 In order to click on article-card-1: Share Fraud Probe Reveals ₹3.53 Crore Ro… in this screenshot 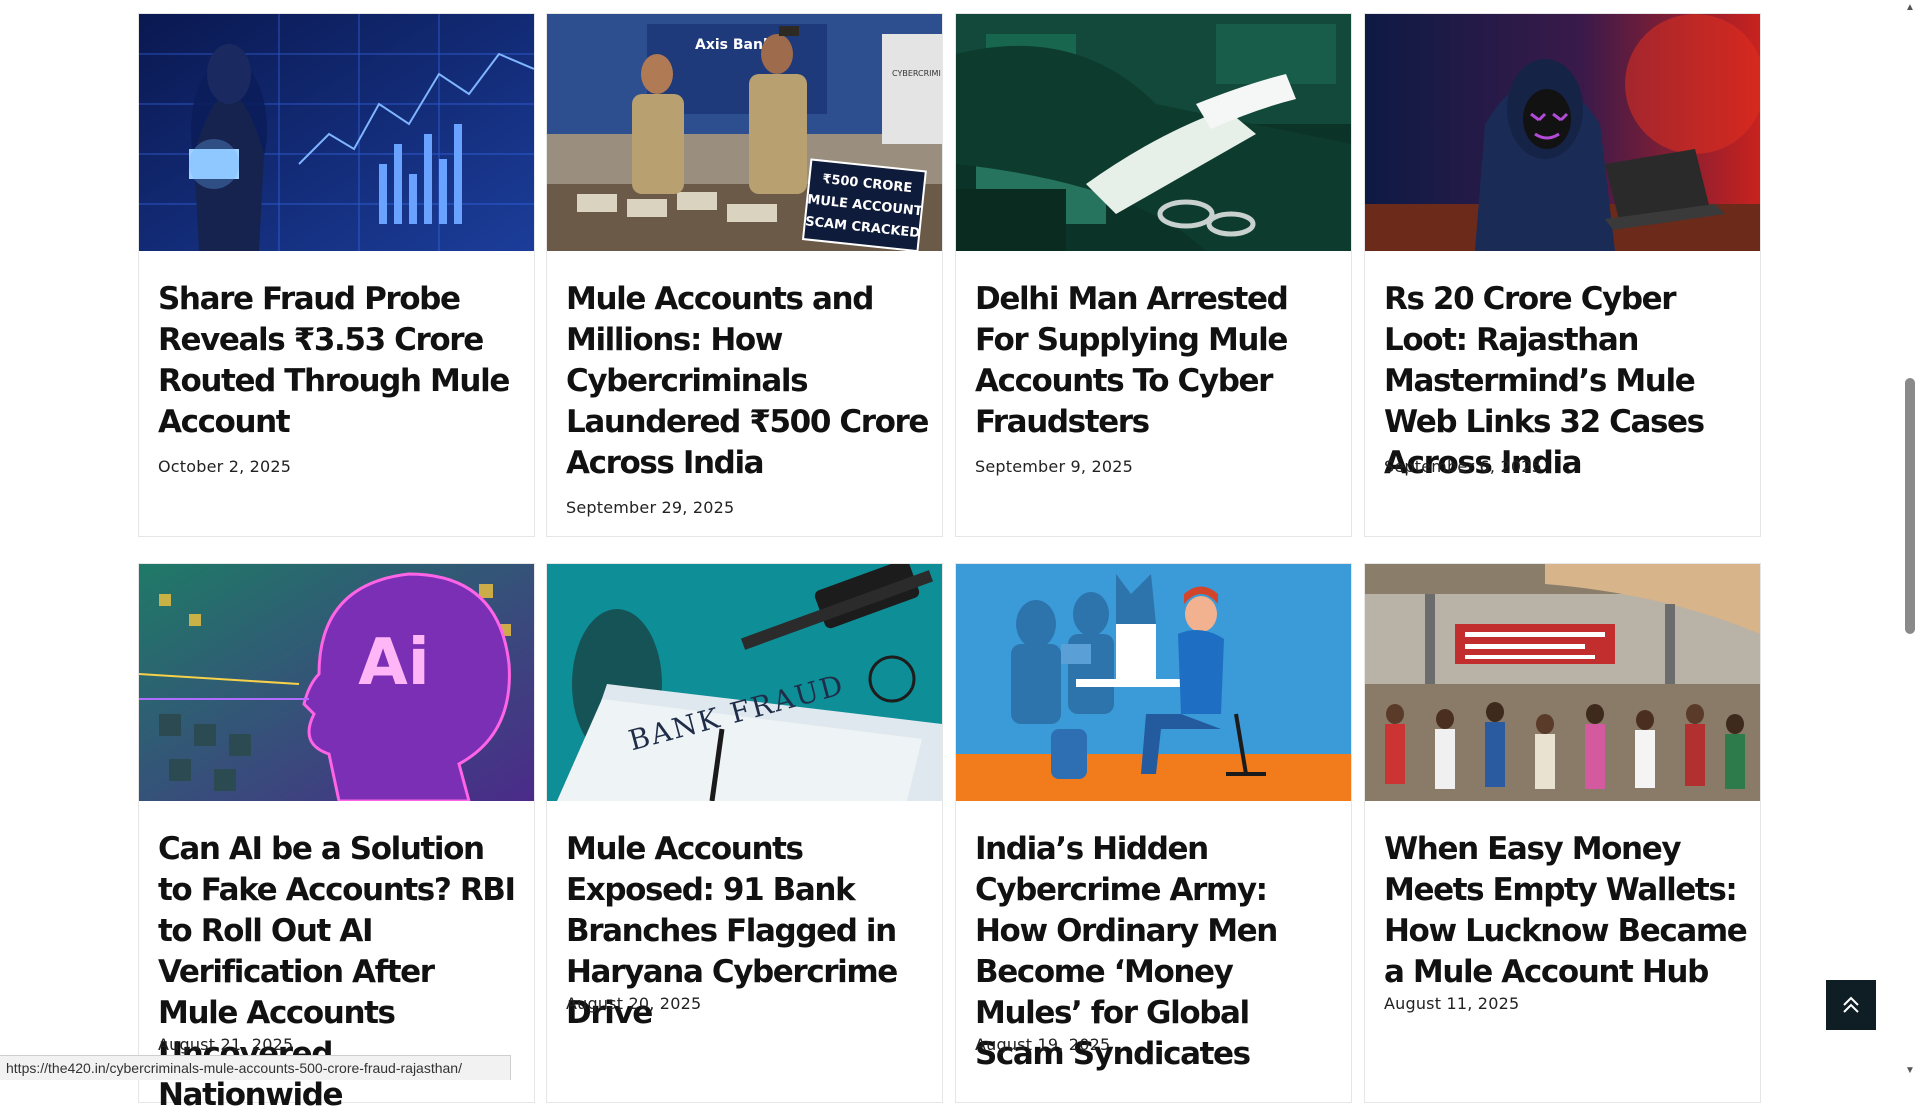, I will do `click(336, 275)`.